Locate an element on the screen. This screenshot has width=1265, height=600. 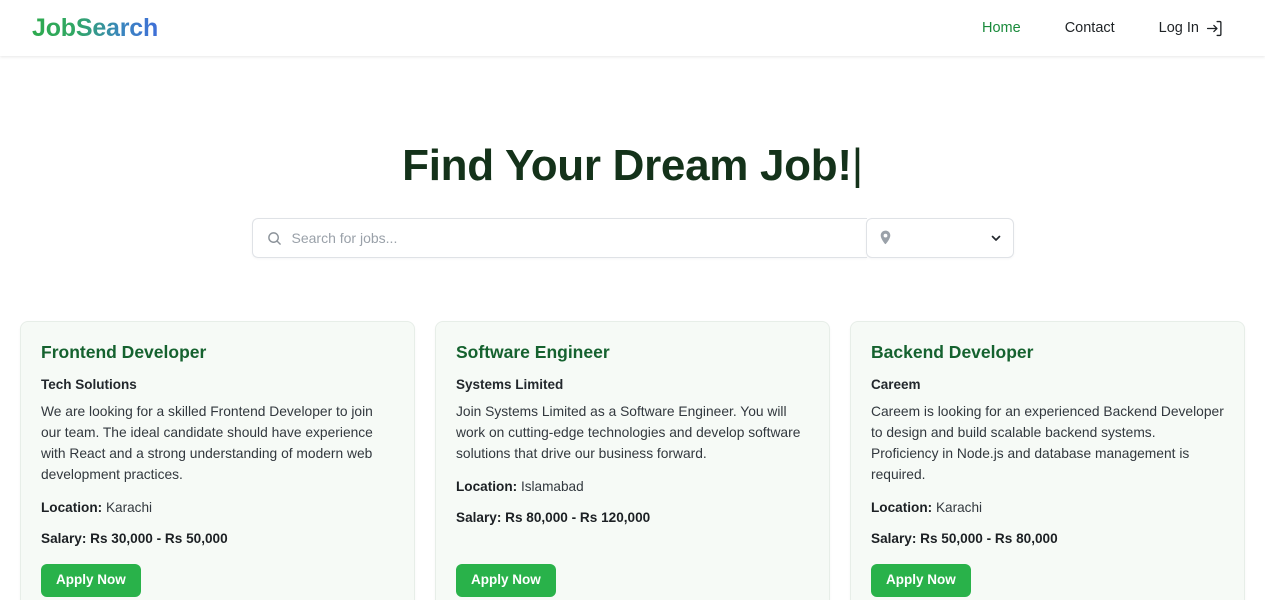
job-company: Tech Solutions is located at coordinates (89, 385).